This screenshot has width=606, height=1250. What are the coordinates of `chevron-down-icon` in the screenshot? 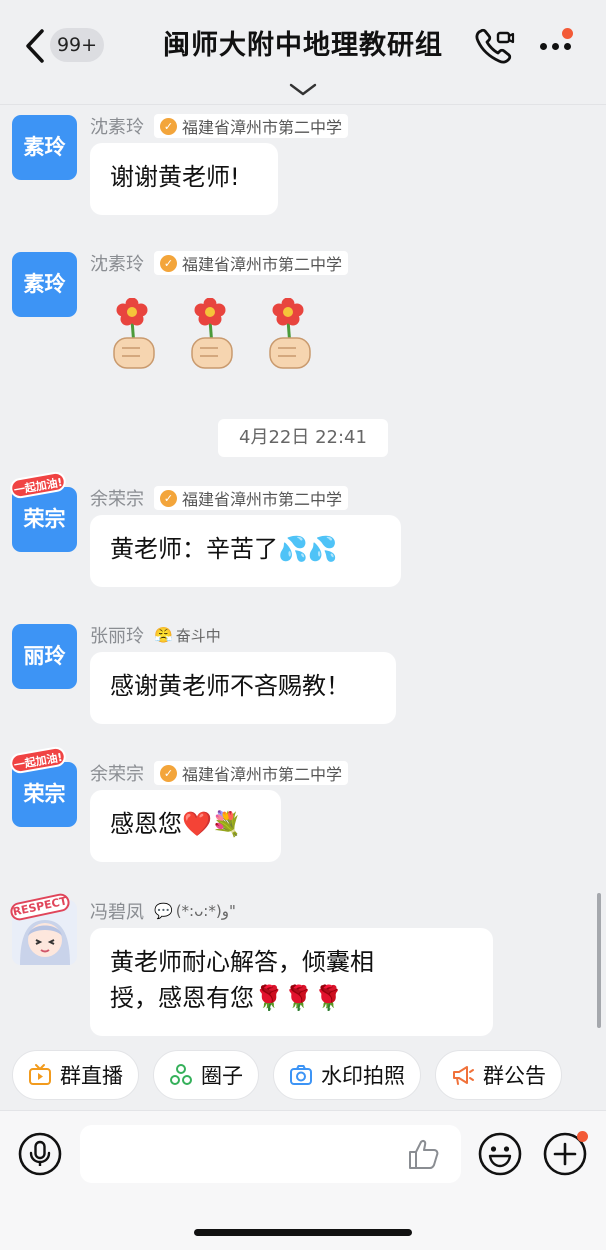 It's located at (303, 90).